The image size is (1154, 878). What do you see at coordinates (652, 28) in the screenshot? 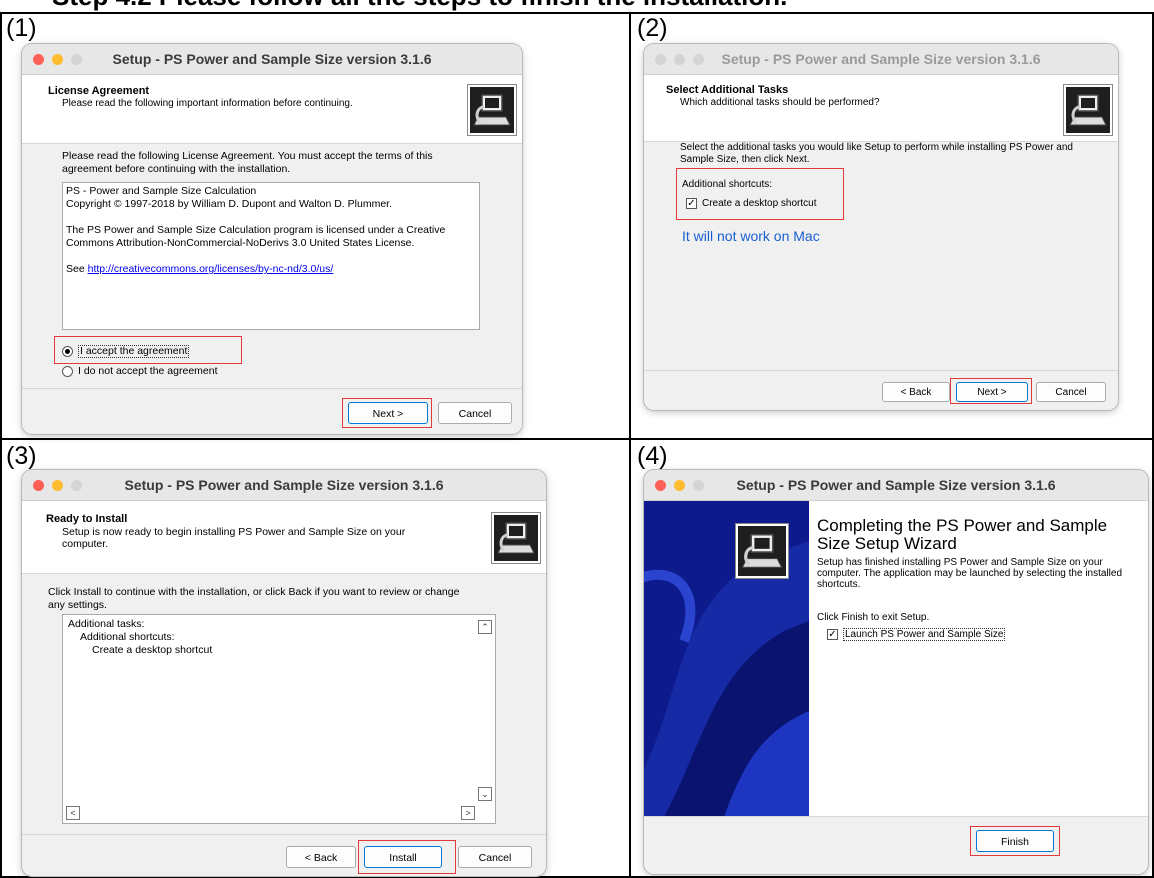
I see `panel-number-2: (2)` at bounding box center [652, 28].